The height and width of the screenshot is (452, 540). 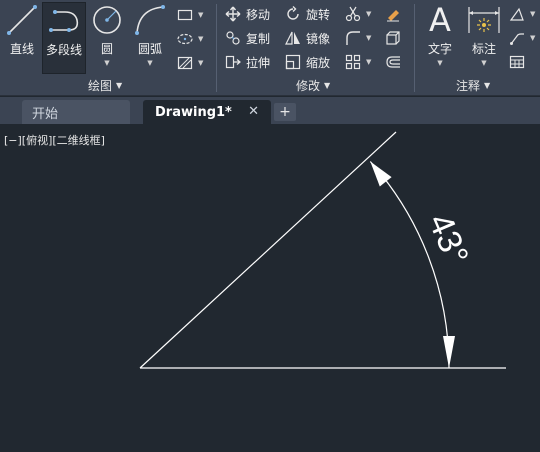 I want to click on draw-panel-expand-icon: ▼, so click(x=119, y=85).